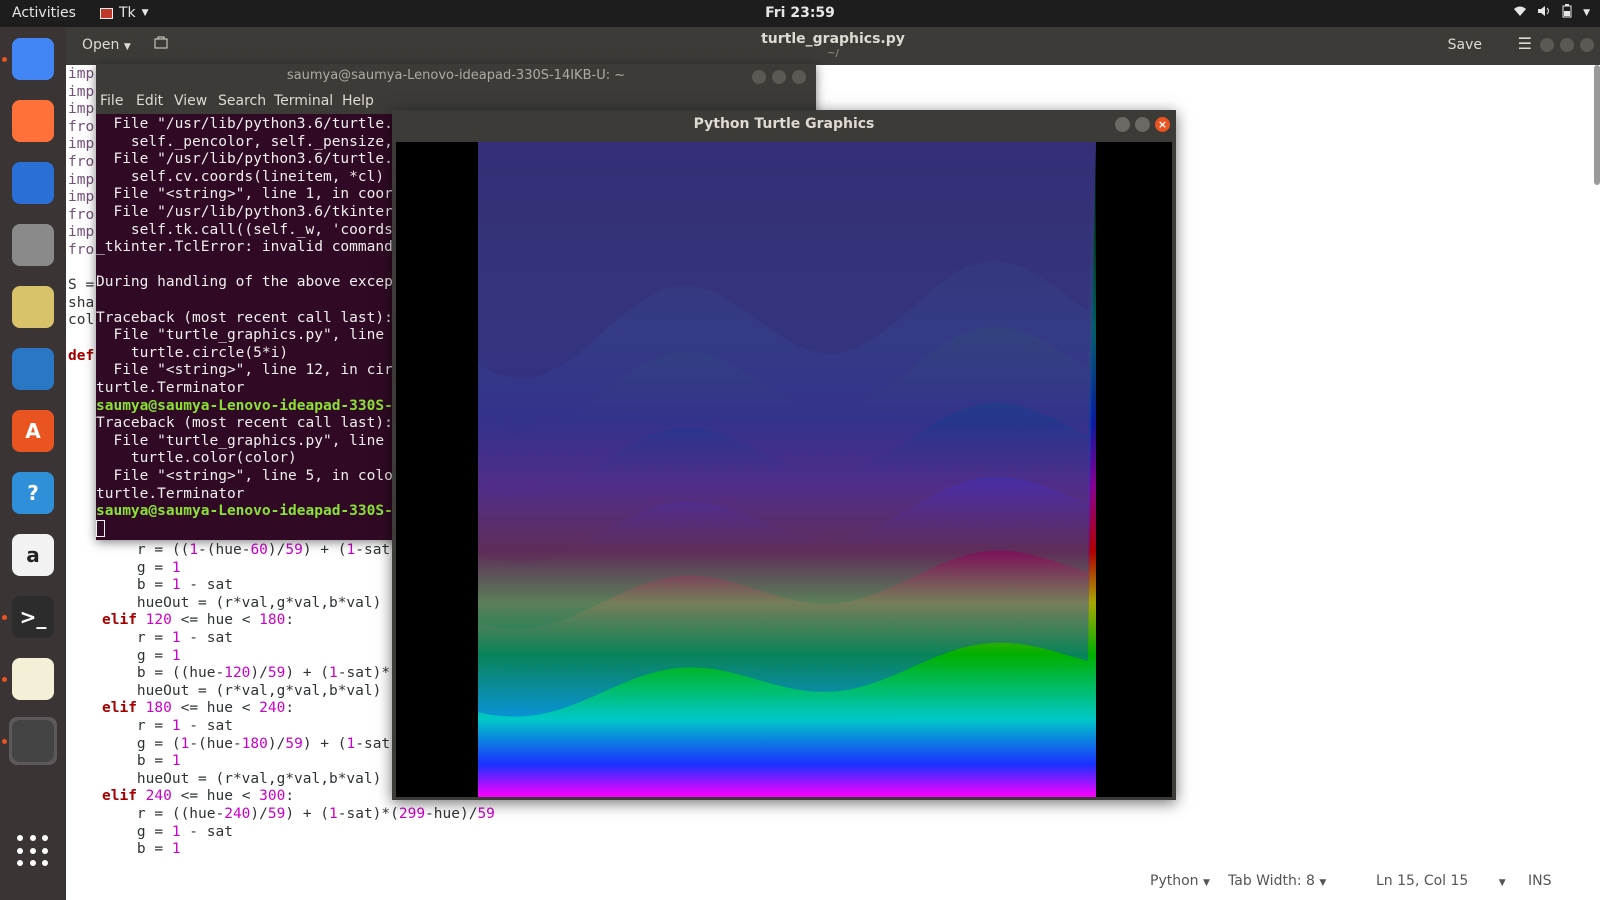 This screenshot has width=1600, height=900. I want to click on dock-software: A, so click(33, 431).